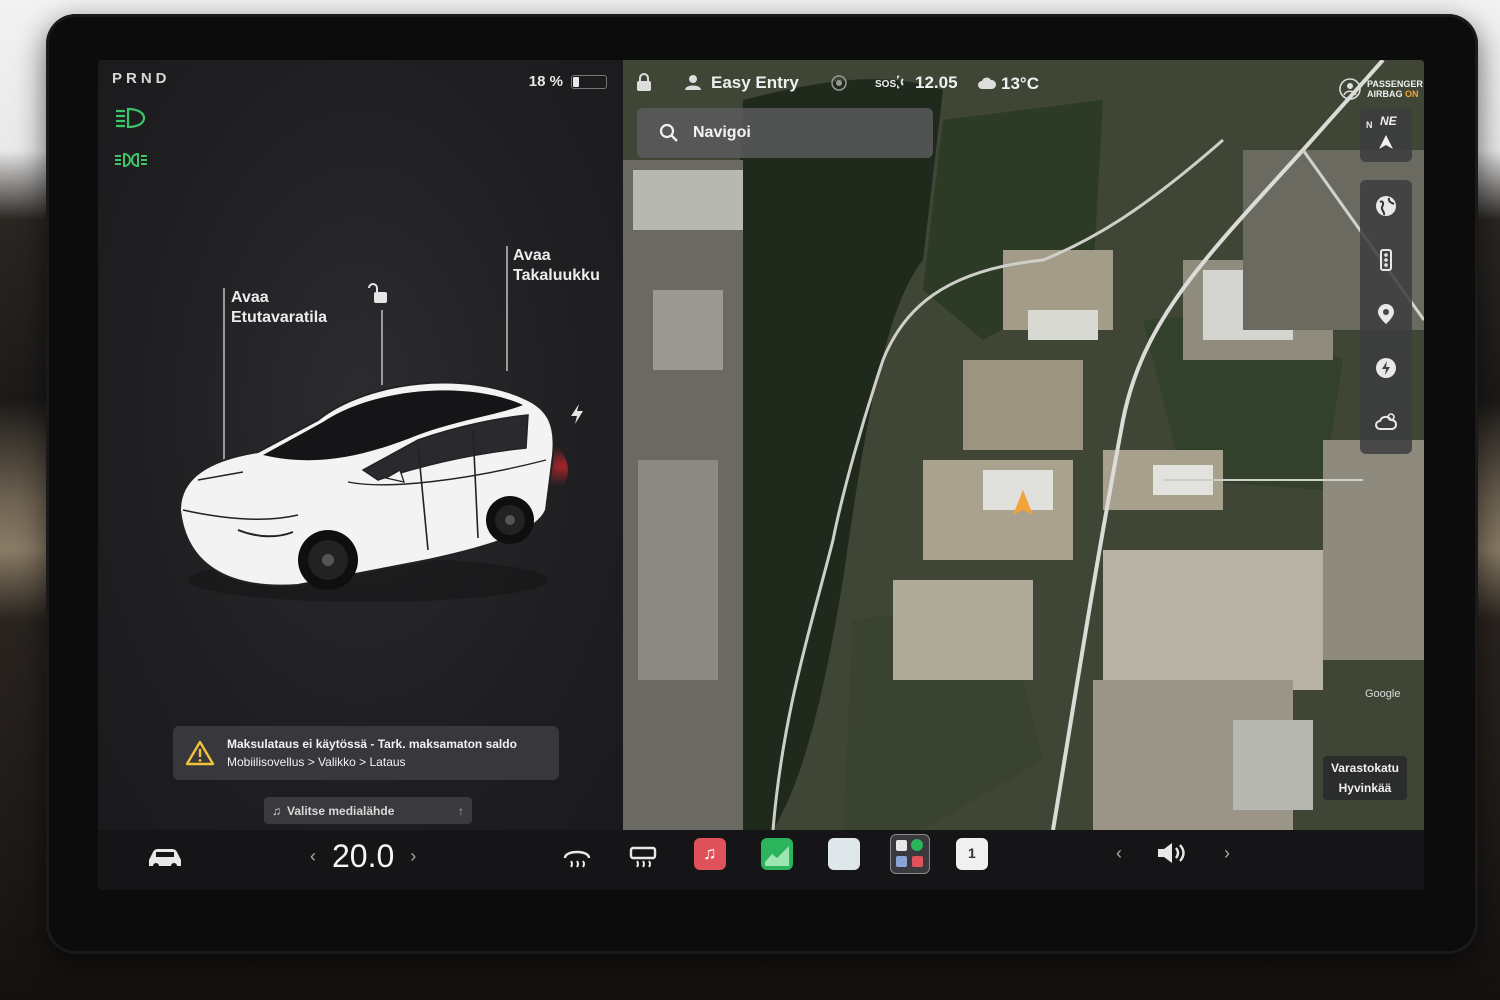  What do you see at coordinates (413, 856) in the screenshot?
I see `temp-increase-button: ›` at bounding box center [413, 856].